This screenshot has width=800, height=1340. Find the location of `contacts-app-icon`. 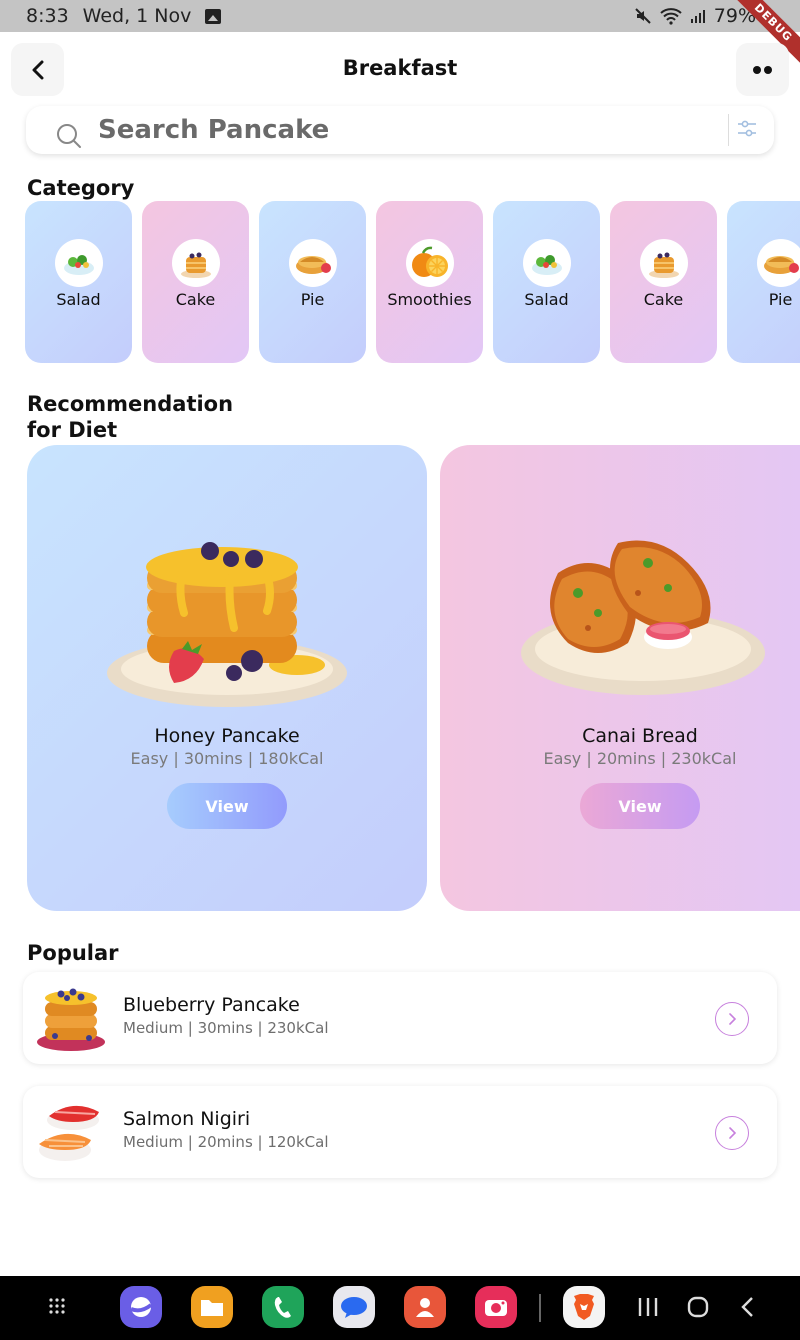

contacts-app-icon is located at coordinates (425, 1307).